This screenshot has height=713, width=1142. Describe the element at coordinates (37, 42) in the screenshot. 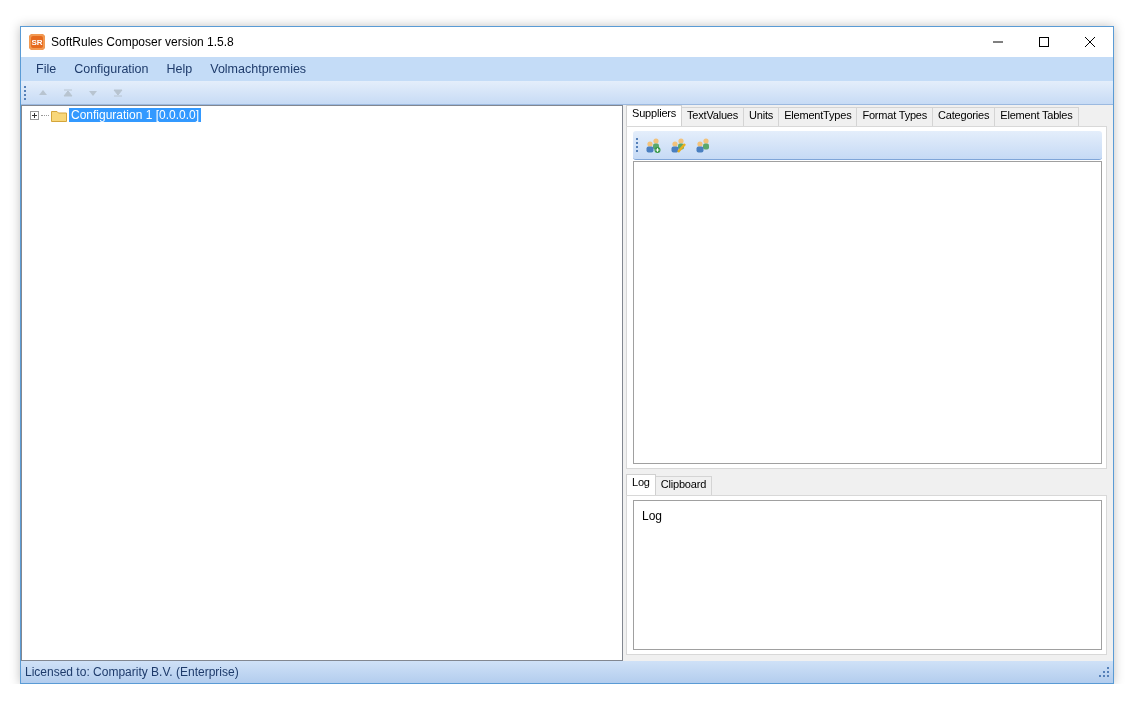

I see `app-logo: SR` at that location.